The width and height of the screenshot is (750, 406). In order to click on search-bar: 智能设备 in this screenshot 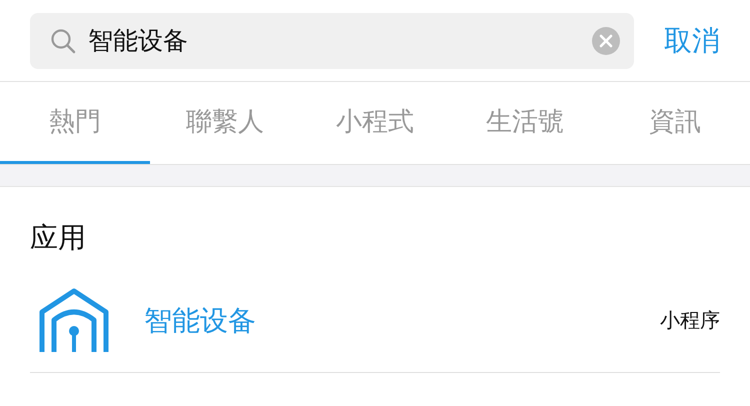, I will do `click(332, 40)`.